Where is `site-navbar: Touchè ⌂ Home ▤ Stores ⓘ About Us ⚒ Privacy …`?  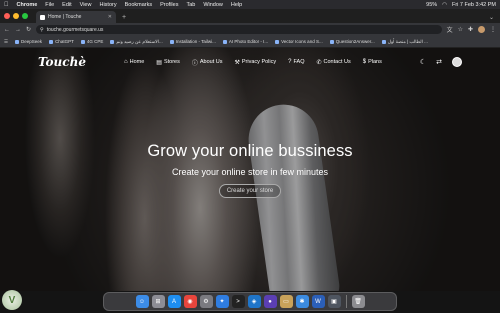 site-navbar: Touchè ⌂ Home ▤ Stores ⓘ About Us ⚒ Privacy … is located at coordinates (250, 62).